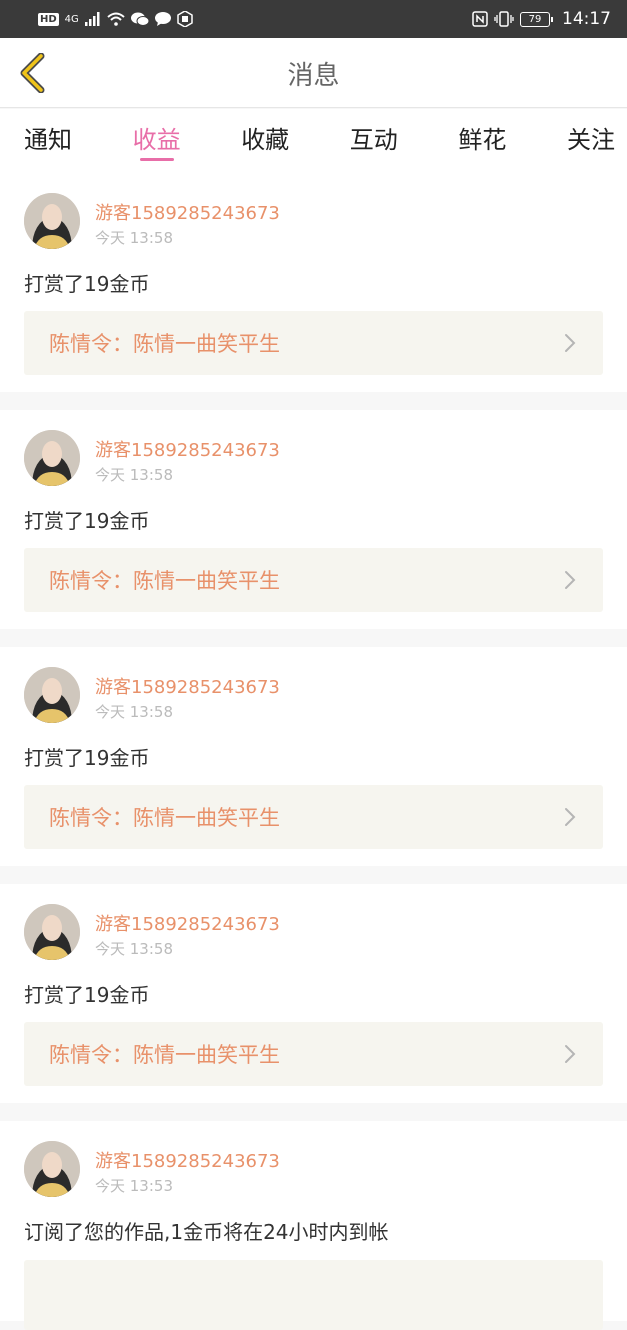 The image size is (627, 1330). I want to click on wifi-icon, so click(116, 19).